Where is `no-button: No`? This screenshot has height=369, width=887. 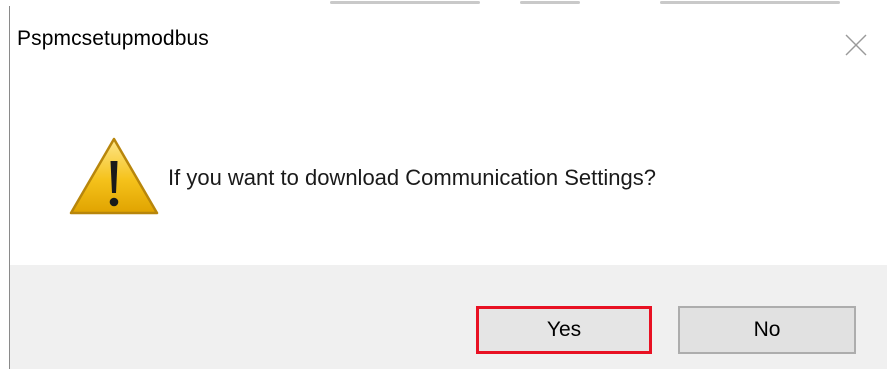
no-button: No is located at coordinates (767, 330).